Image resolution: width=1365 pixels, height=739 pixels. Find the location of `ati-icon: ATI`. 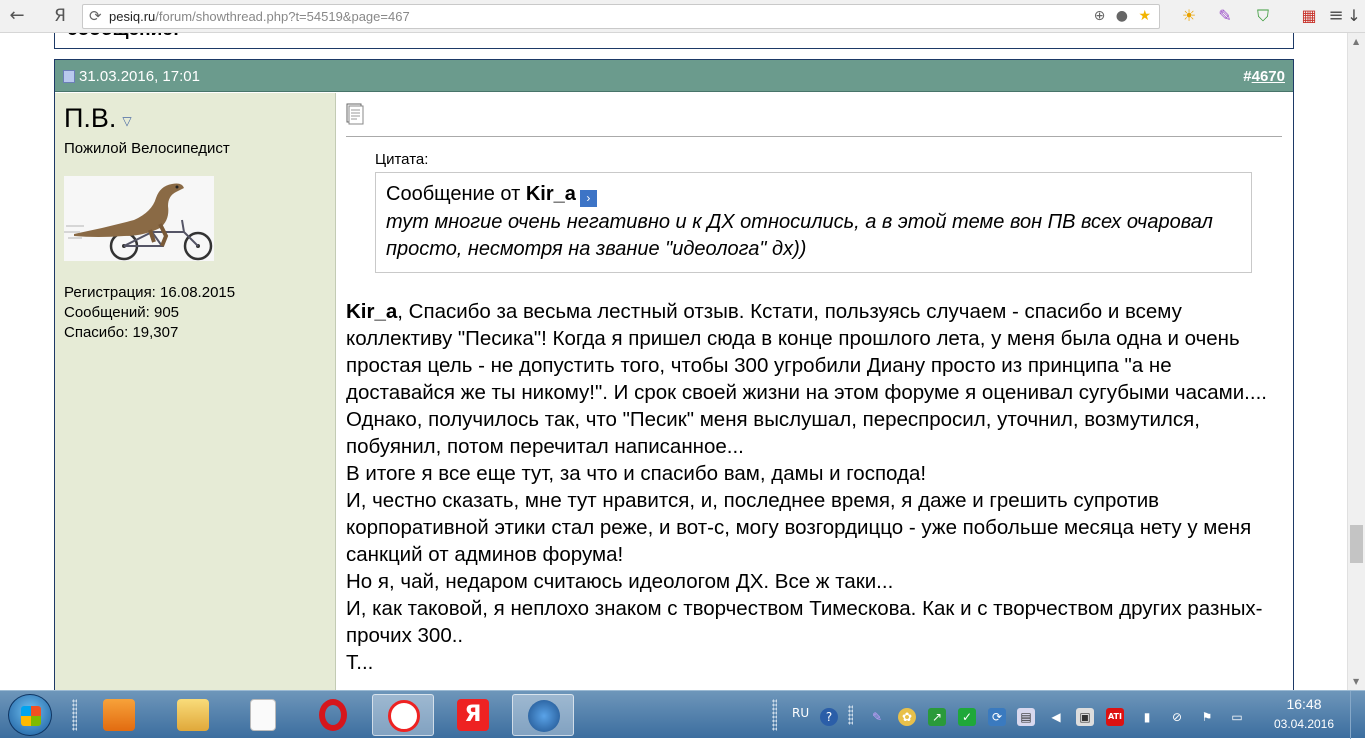

ati-icon: ATI is located at coordinates (1115, 717).